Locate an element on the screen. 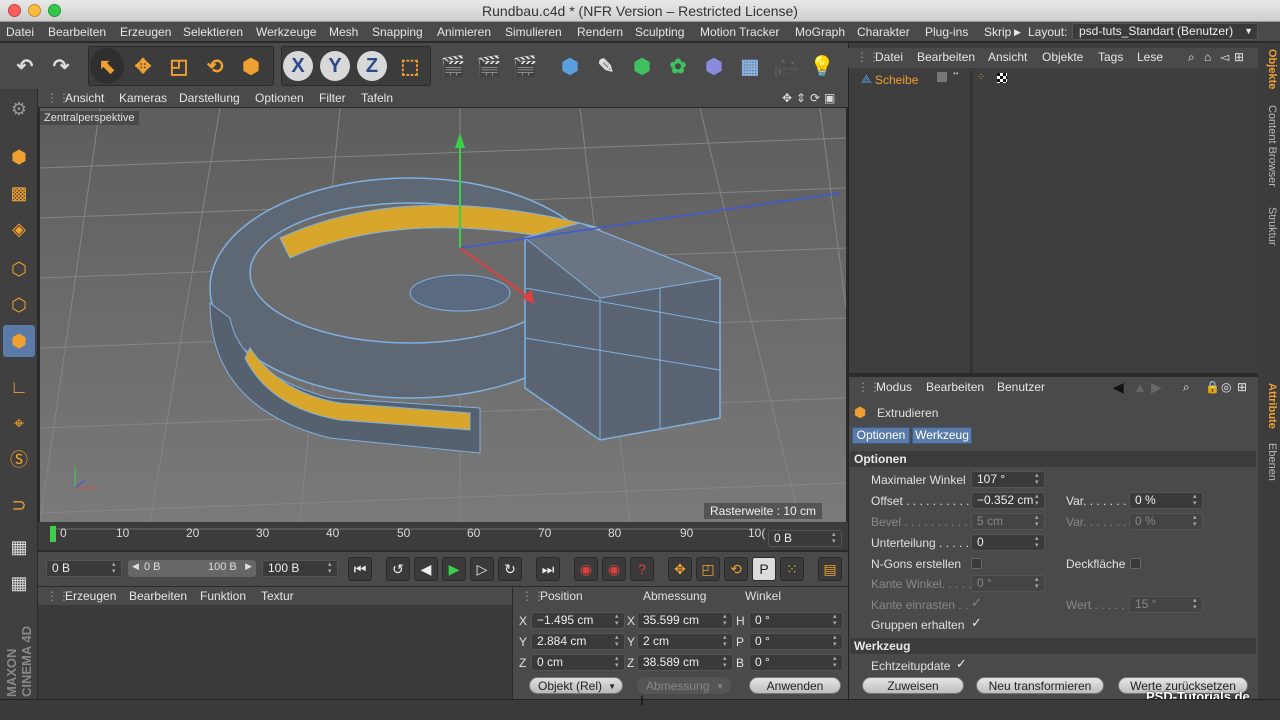 The width and height of the screenshot is (1280, 720). size-y-field: 2 cm is located at coordinates (685, 641).